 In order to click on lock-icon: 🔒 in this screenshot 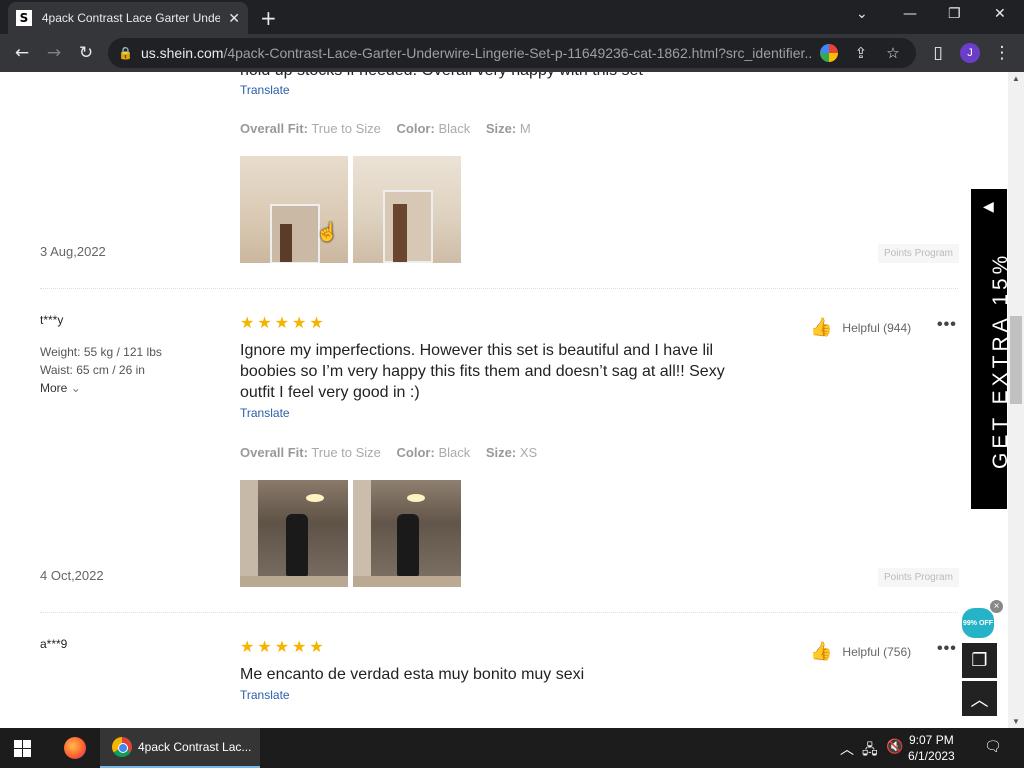, I will do `click(125, 53)`.